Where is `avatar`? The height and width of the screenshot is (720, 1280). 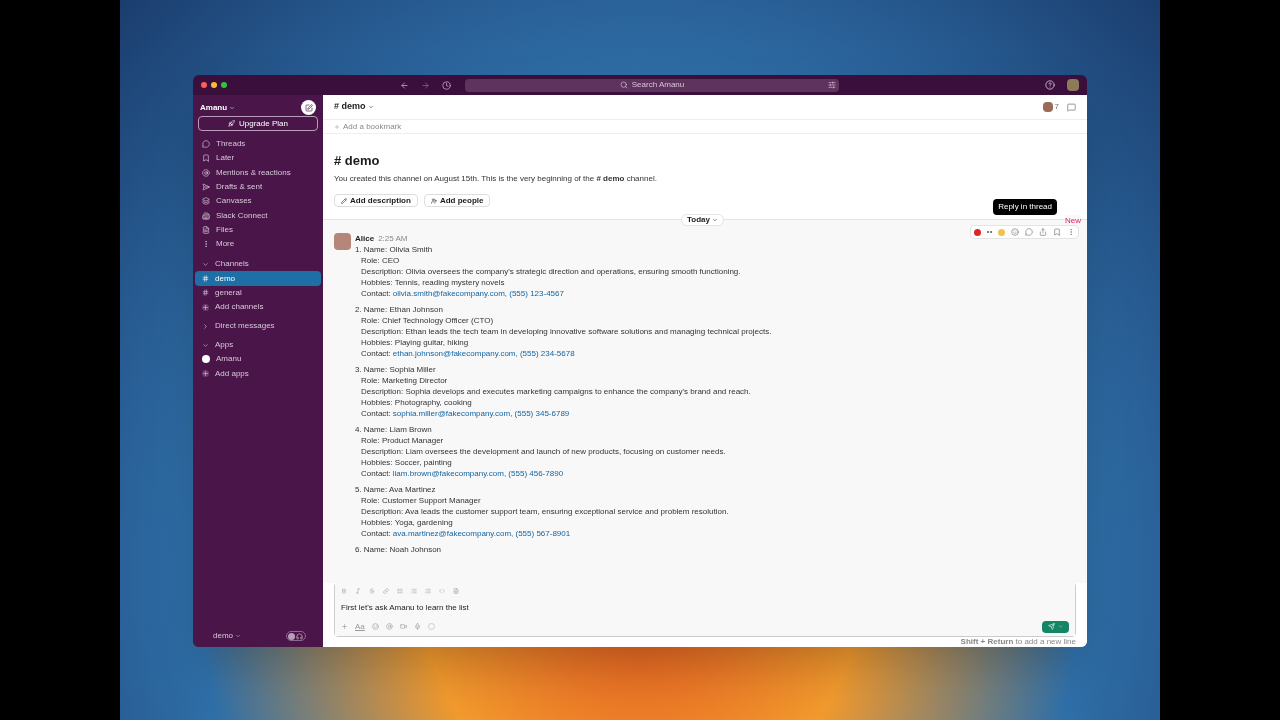
avatar is located at coordinates (342, 241).